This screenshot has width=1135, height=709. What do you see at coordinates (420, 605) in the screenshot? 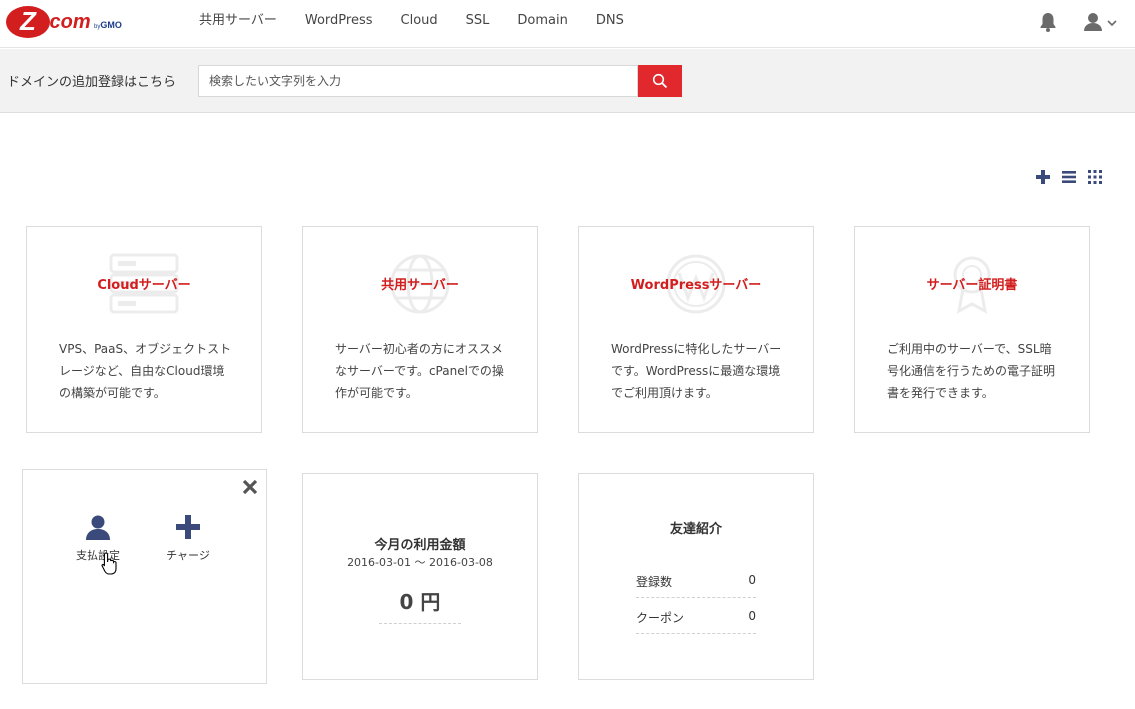
I see `usage-amount: 0 円` at bounding box center [420, 605].